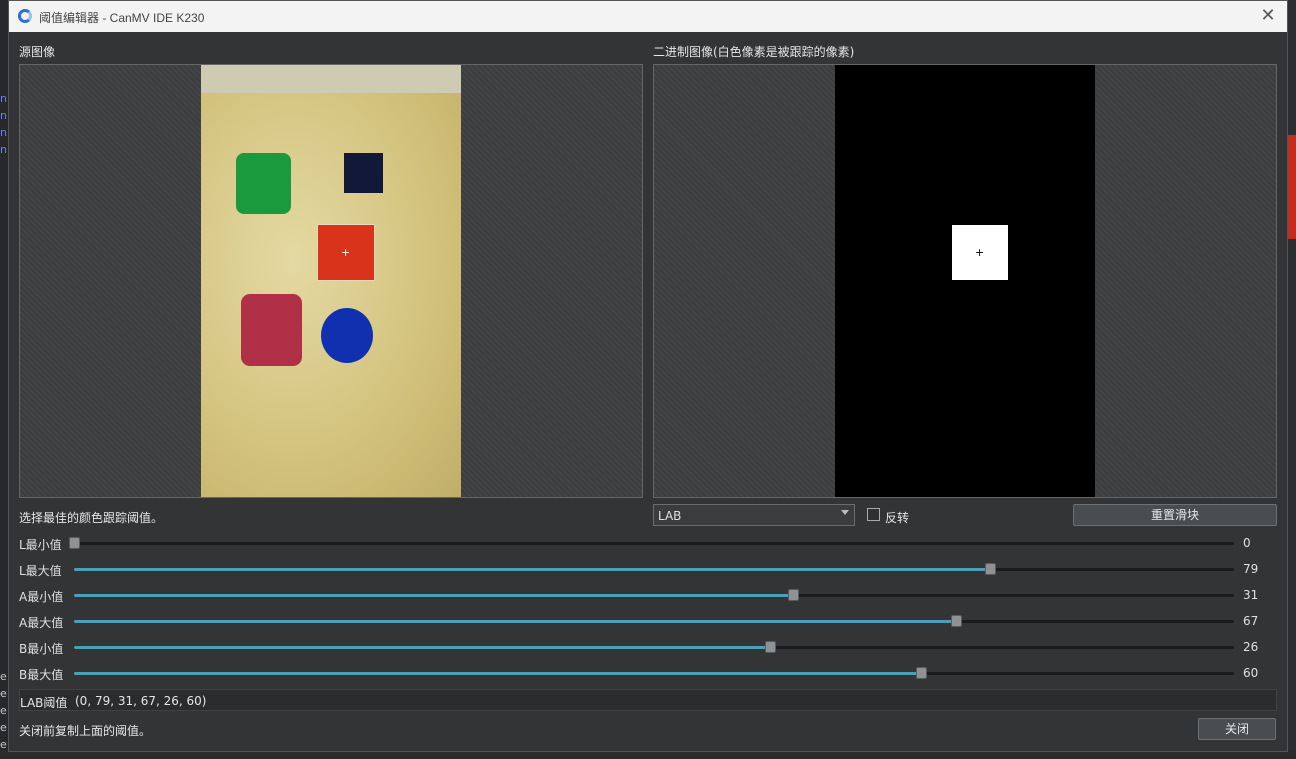  I want to click on background-editor-right, so click(1292, 379).